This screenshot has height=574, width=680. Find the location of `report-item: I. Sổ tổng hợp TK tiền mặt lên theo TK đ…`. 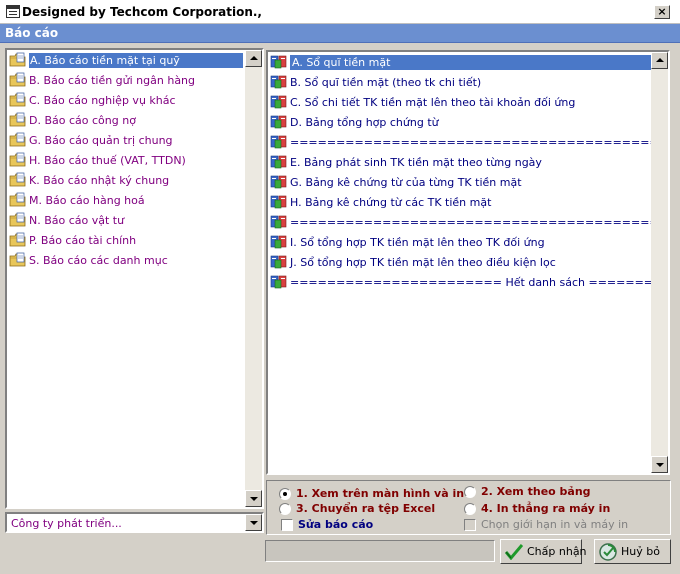

report-item: I. Sổ tổng hợp TK tiền mặt lên theo TK đ… is located at coordinates (459, 242).